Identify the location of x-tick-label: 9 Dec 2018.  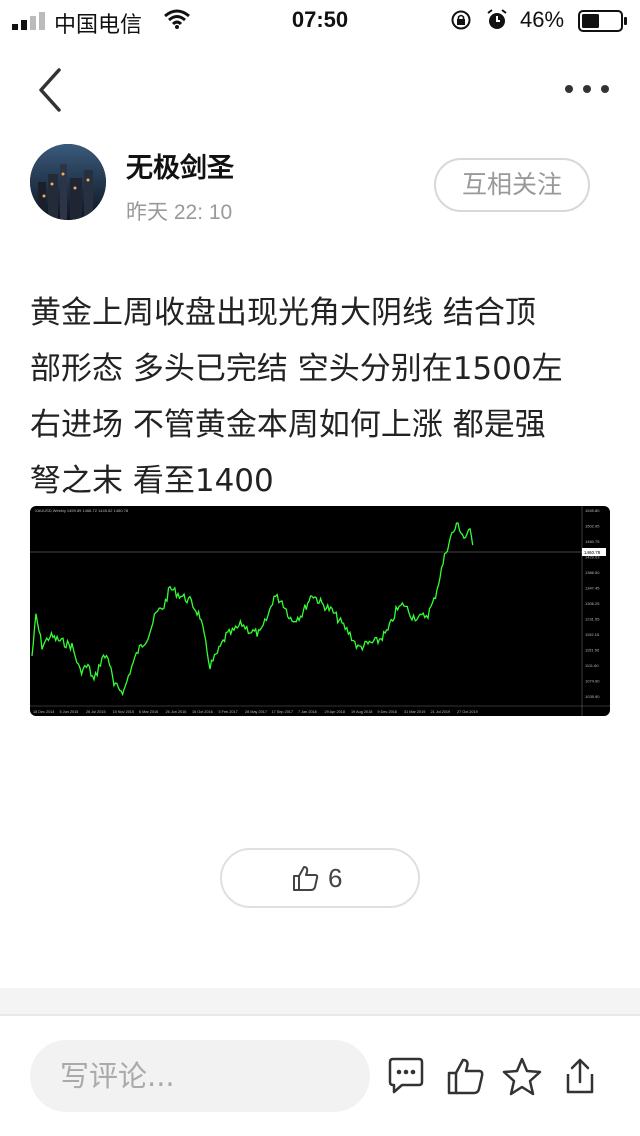
(387, 712).